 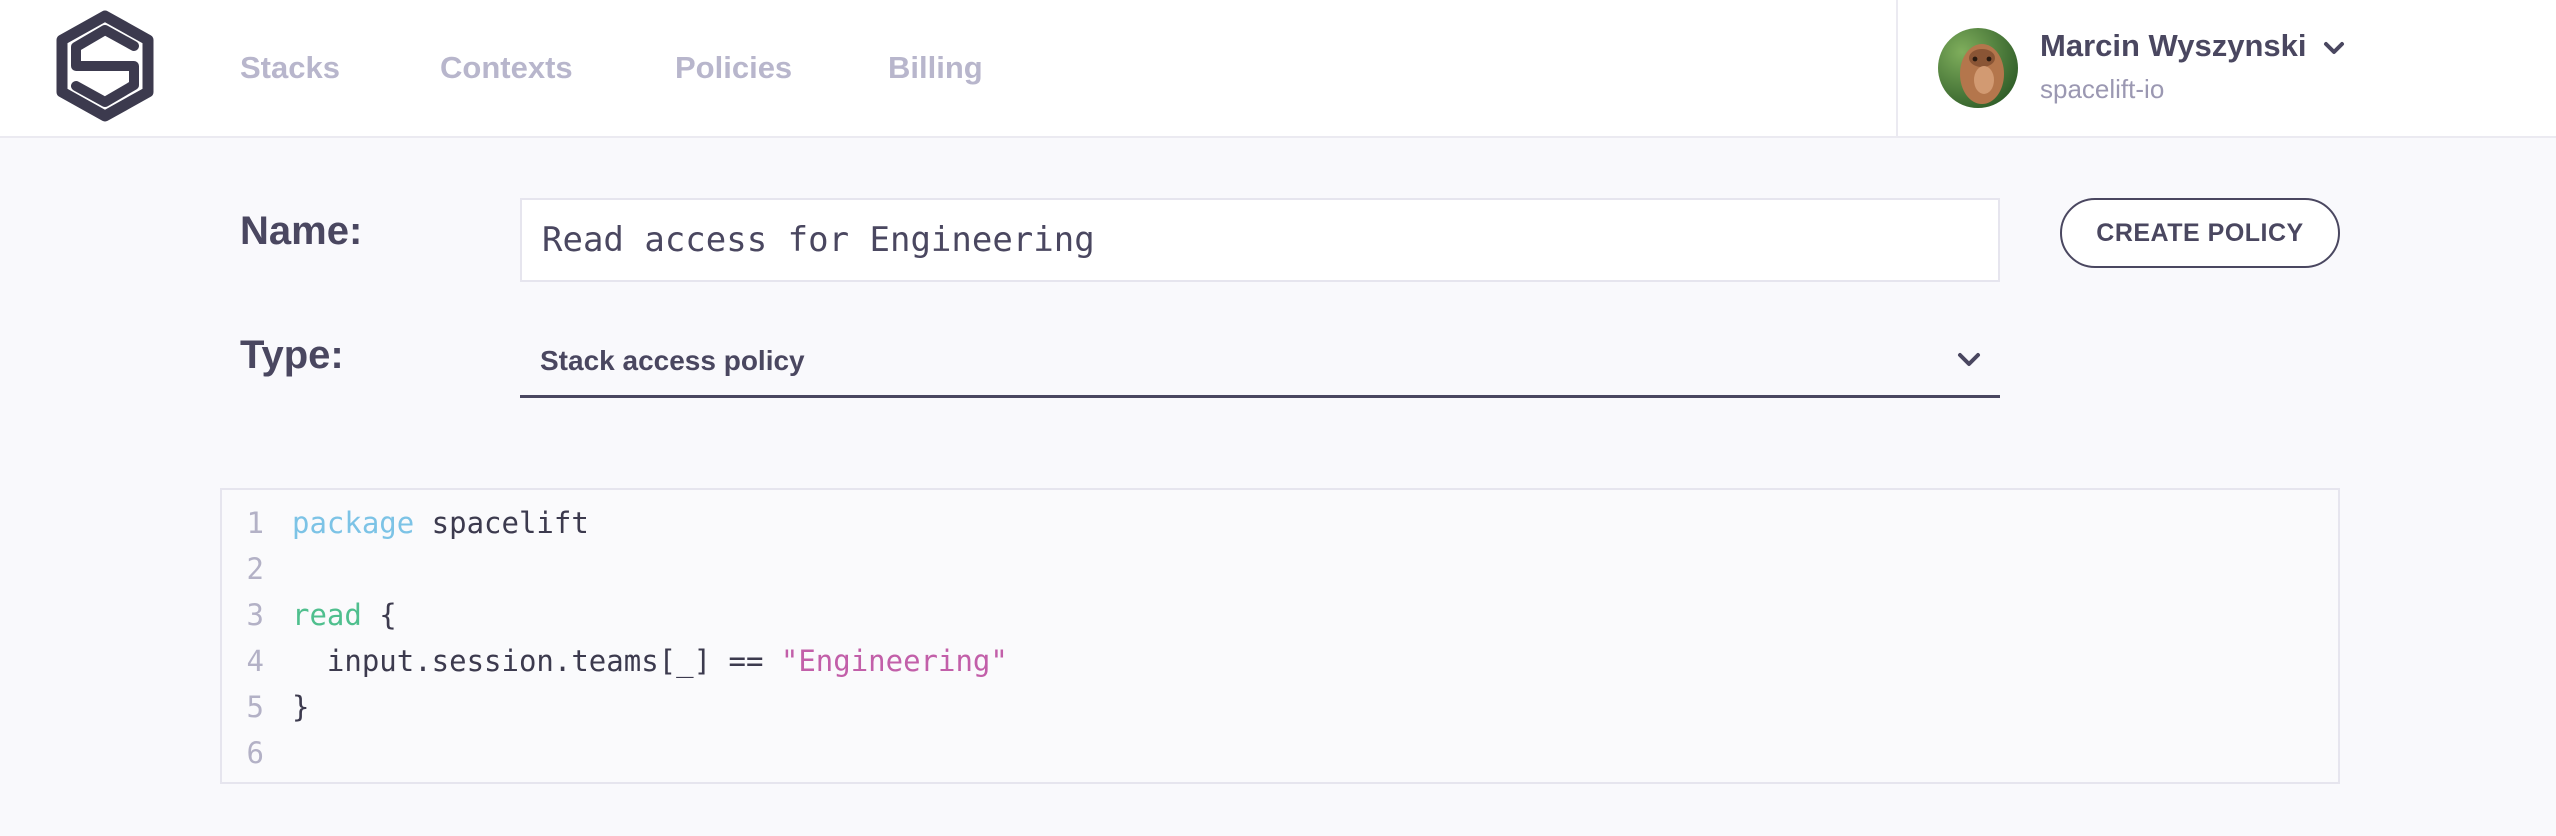 What do you see at coordinates (290, 68) in the screenshot?
I see `nav-stacks: Stacks` at bounding box center [290, 68].